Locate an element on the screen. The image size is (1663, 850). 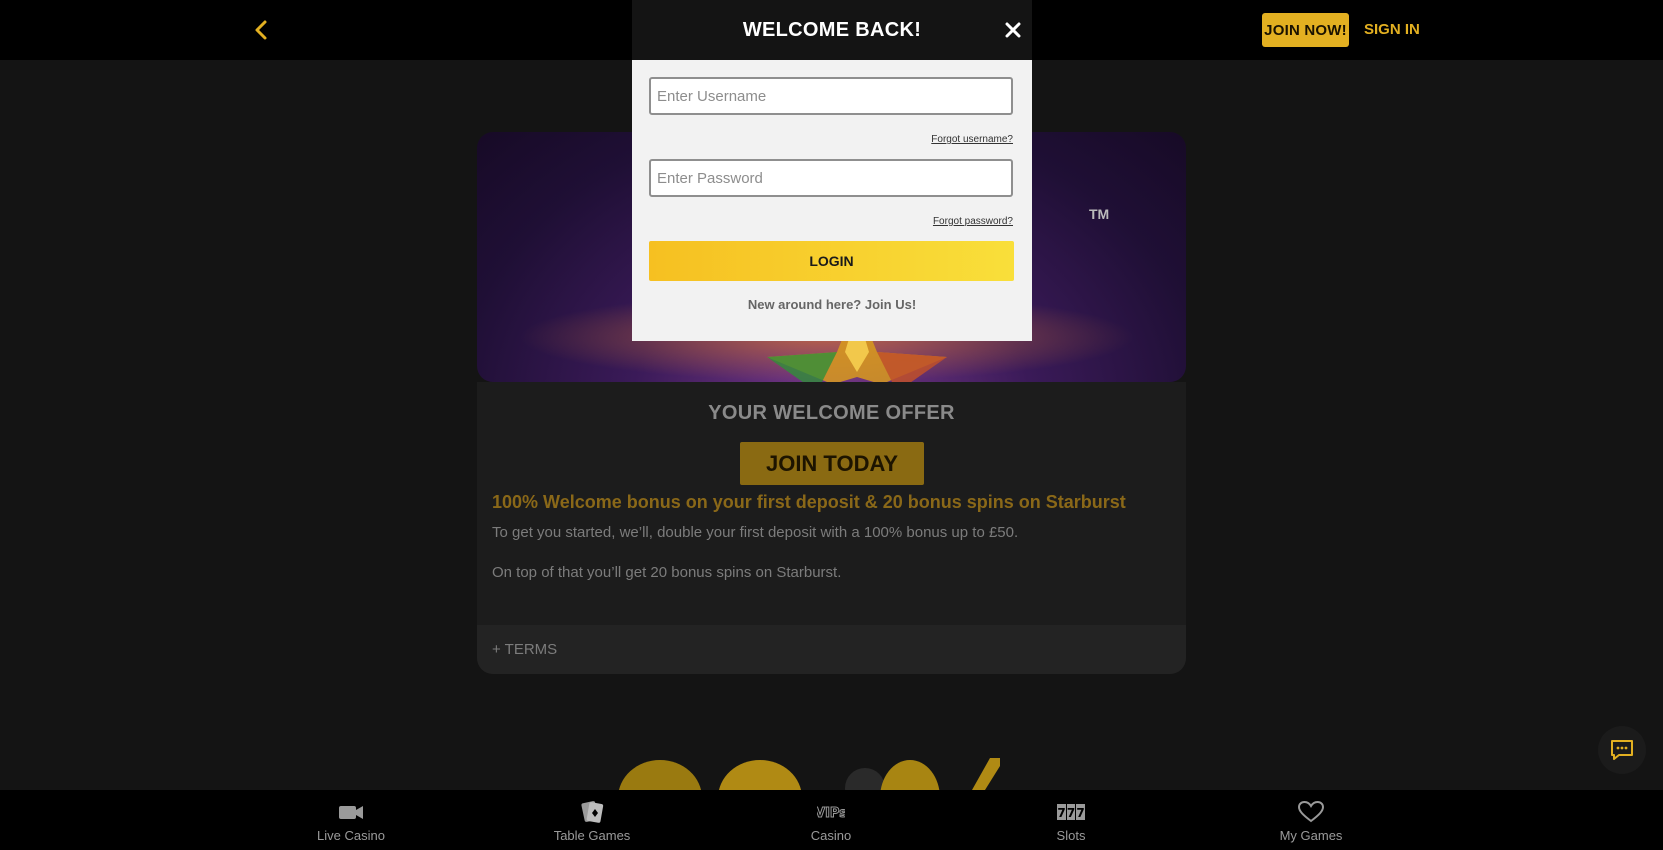
forgot-password-link: Forgot password? is located at coordinates (973, 221).